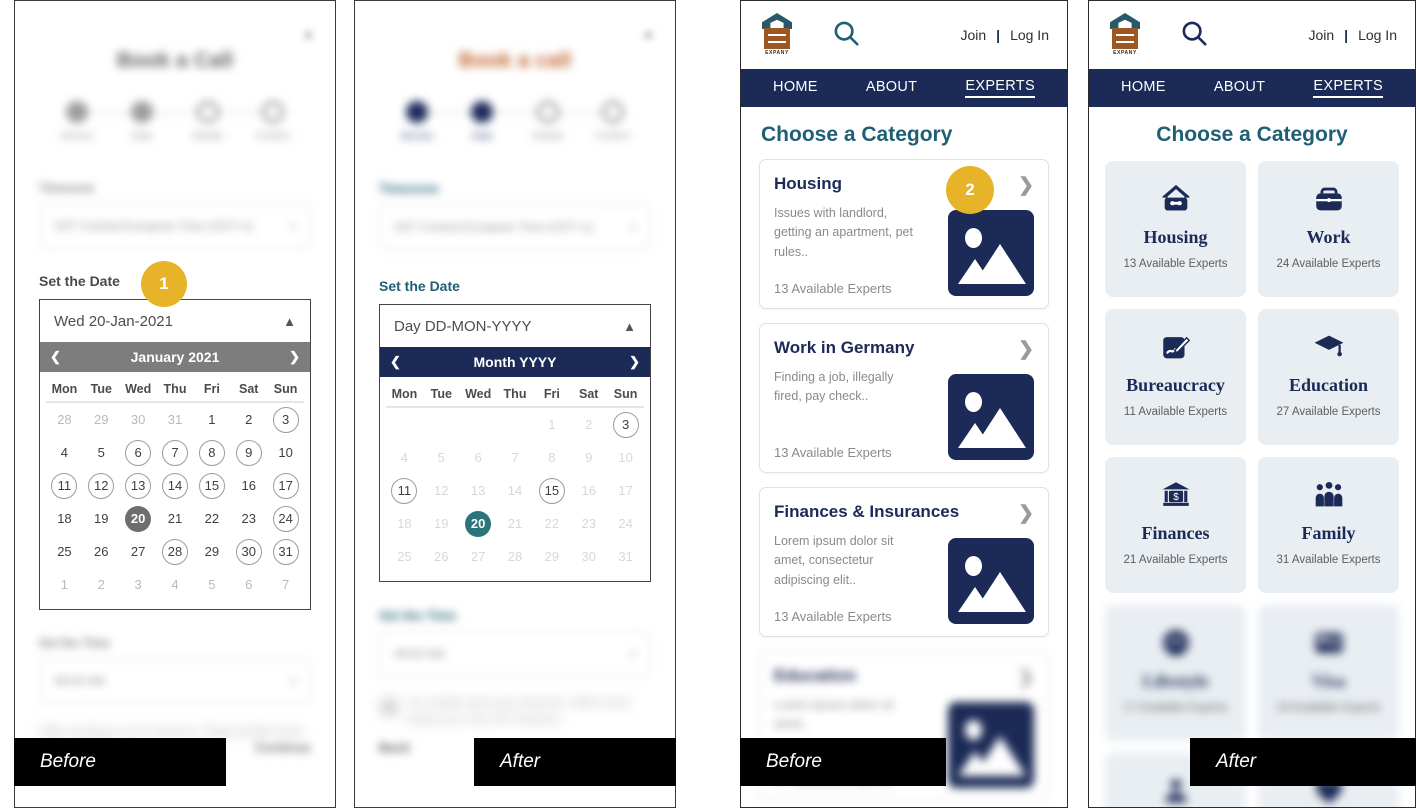  What do you see at coordinates (175, 321) in the screenshot?
I see `date-input: Wed 20-Jan-2021 ▲` at bounding box center [175, 321].